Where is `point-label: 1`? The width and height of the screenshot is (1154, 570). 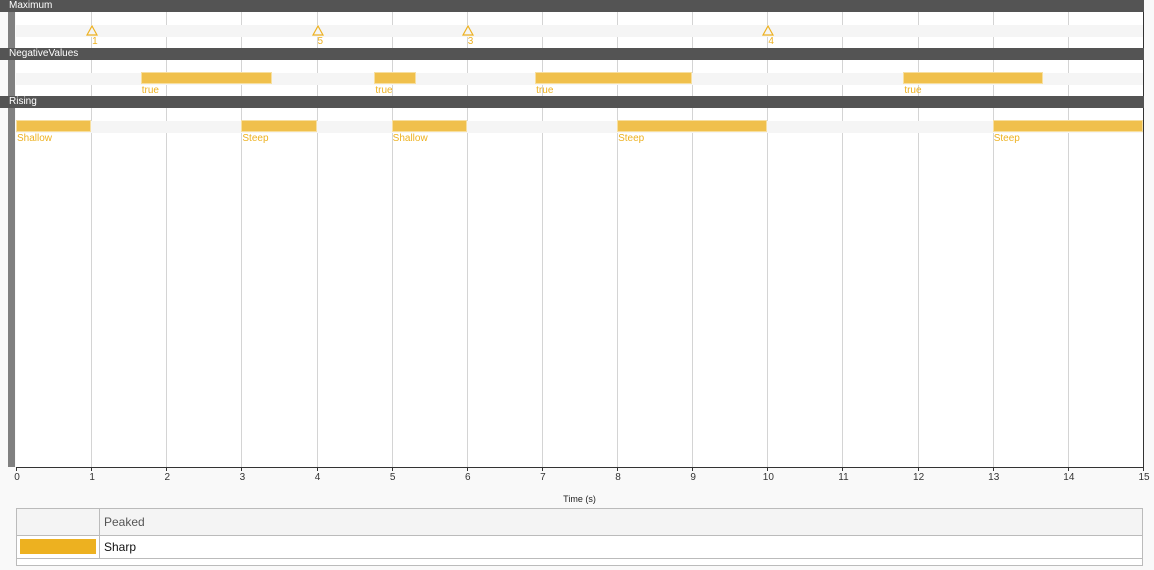 point-label: 1 is located at coordinates (95, 41).